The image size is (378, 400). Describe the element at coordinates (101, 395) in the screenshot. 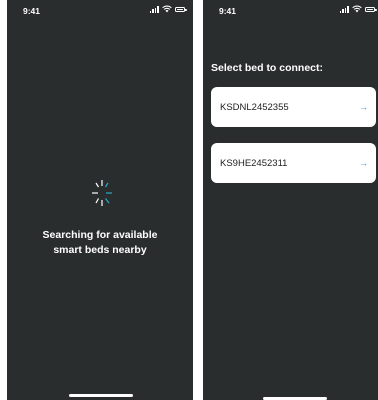

I see `home-indicator` at that location.